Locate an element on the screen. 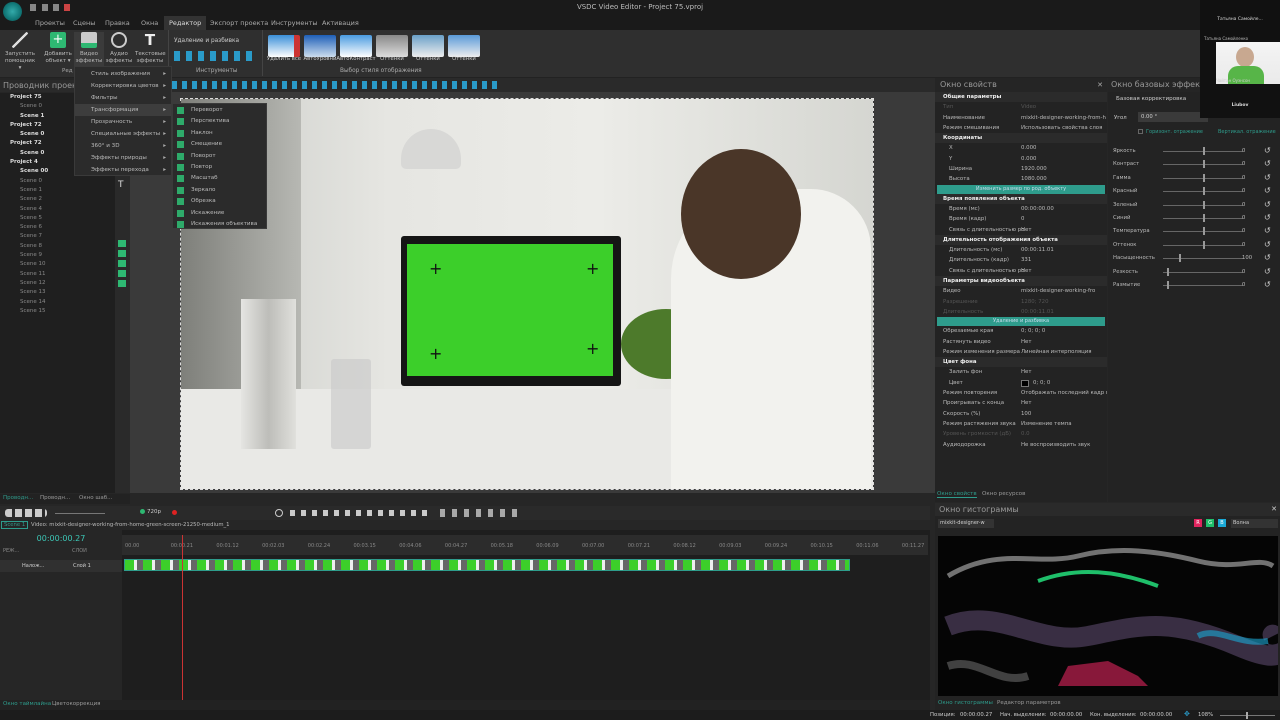 This screenshot has height=720, width=1280. menu-item: Эффекты природы ▸ is located at coordinates (123, 158).